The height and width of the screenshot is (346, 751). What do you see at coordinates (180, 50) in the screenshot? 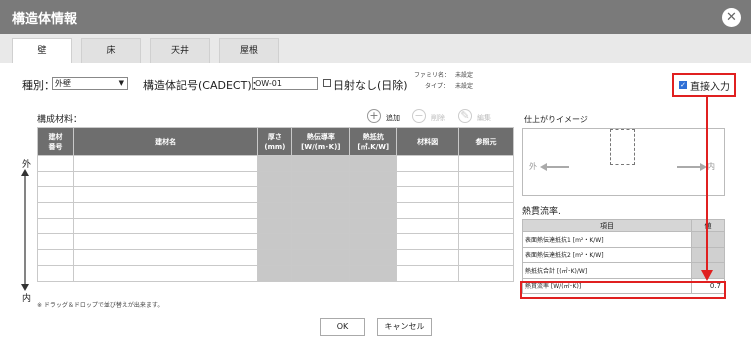
I see `tab-ceiling: 天井` at bounding box center [180, 50].